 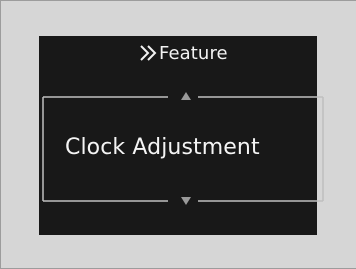 I want to click on double-chevron-right-icon, so click(x=148, y=53).